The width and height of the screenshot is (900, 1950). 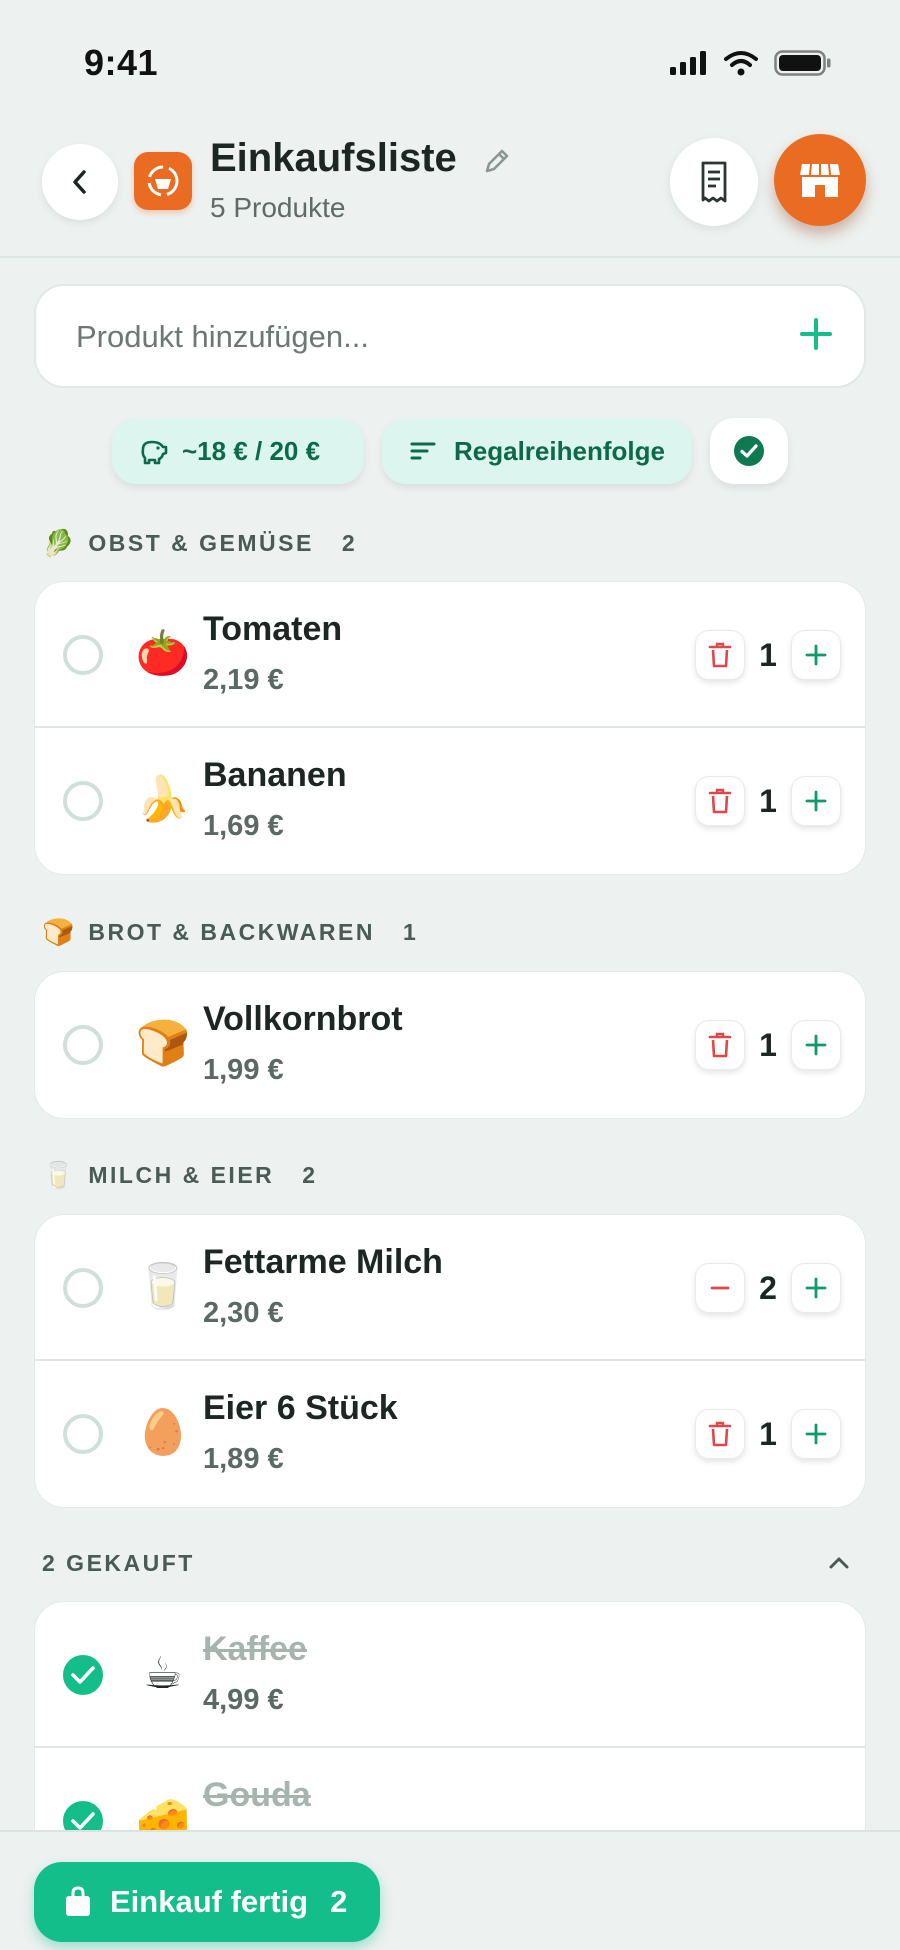 I want to click on list-item: 🍌 Bananen 1,69 € 1, so click(x=450, y=801).